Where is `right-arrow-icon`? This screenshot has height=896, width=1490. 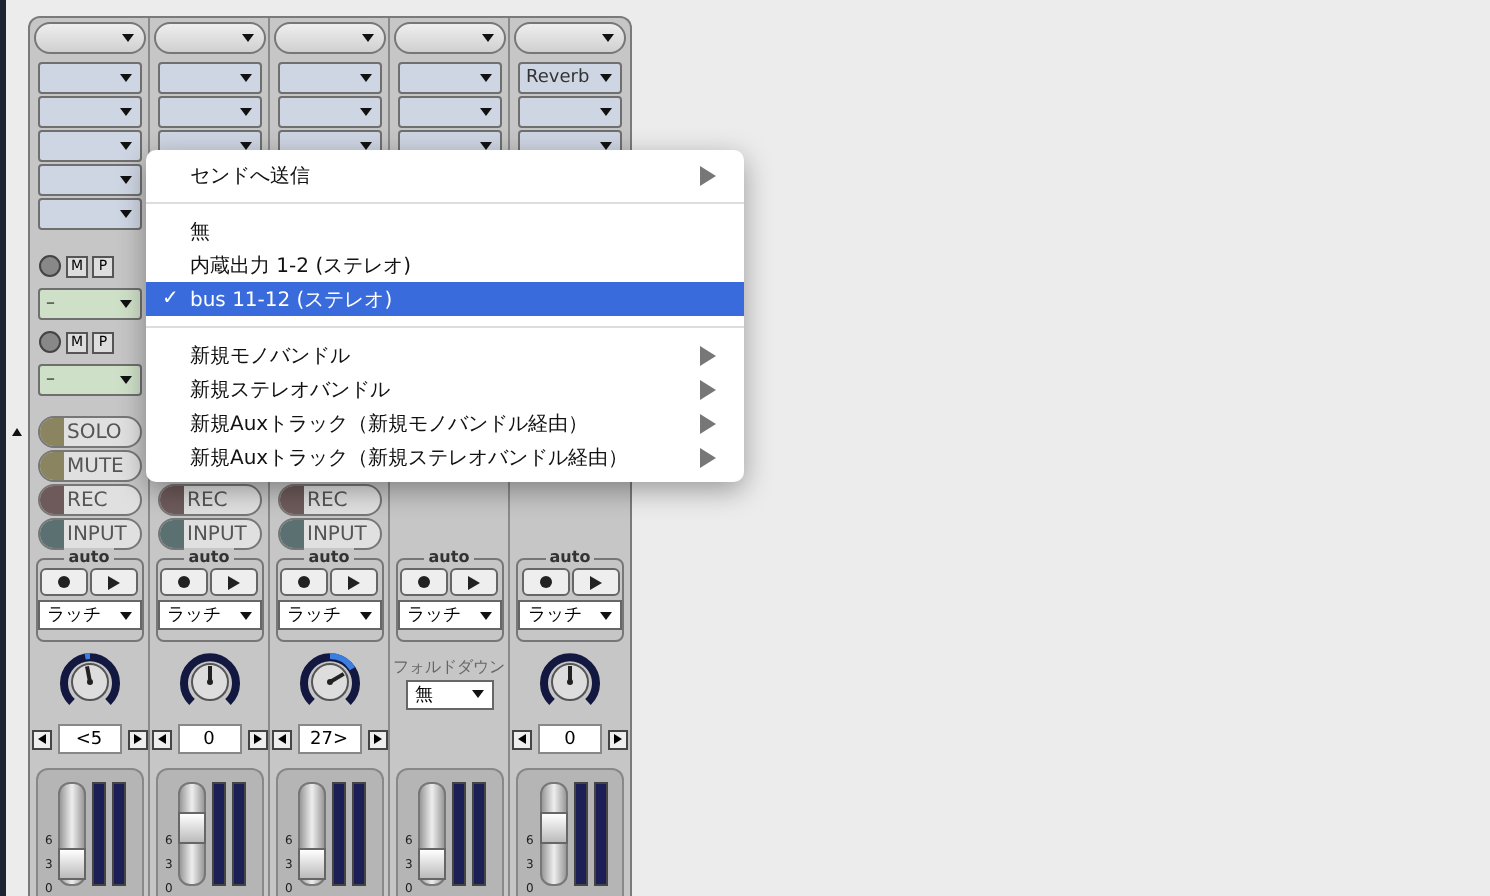
right-arrow-icon is located at coordinates (618, 739).